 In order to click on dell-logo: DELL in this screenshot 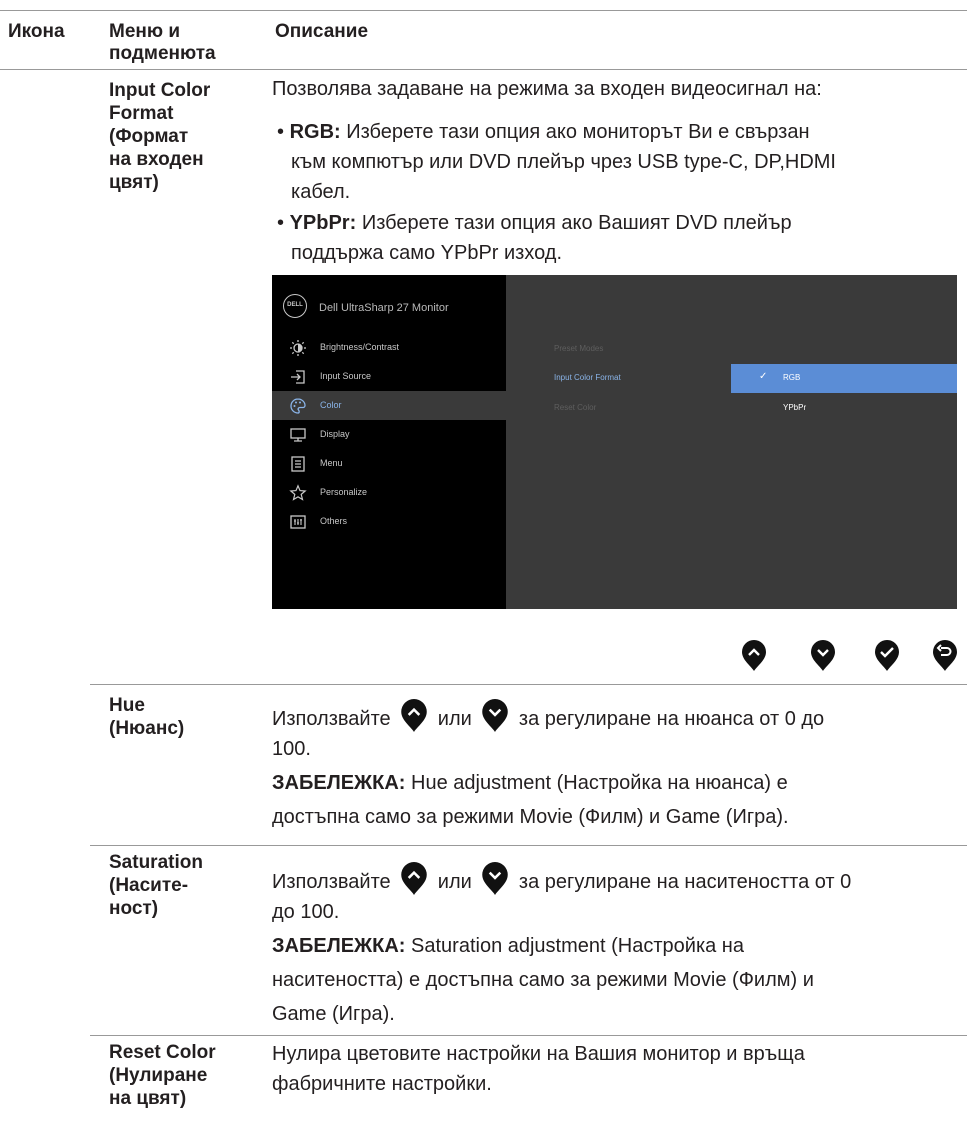, I will do `click(295, 306)`.